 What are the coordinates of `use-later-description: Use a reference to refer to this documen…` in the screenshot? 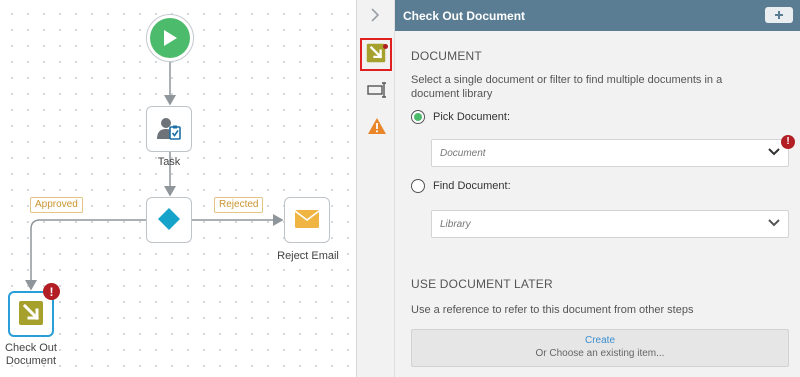 It's located at (552, 310).